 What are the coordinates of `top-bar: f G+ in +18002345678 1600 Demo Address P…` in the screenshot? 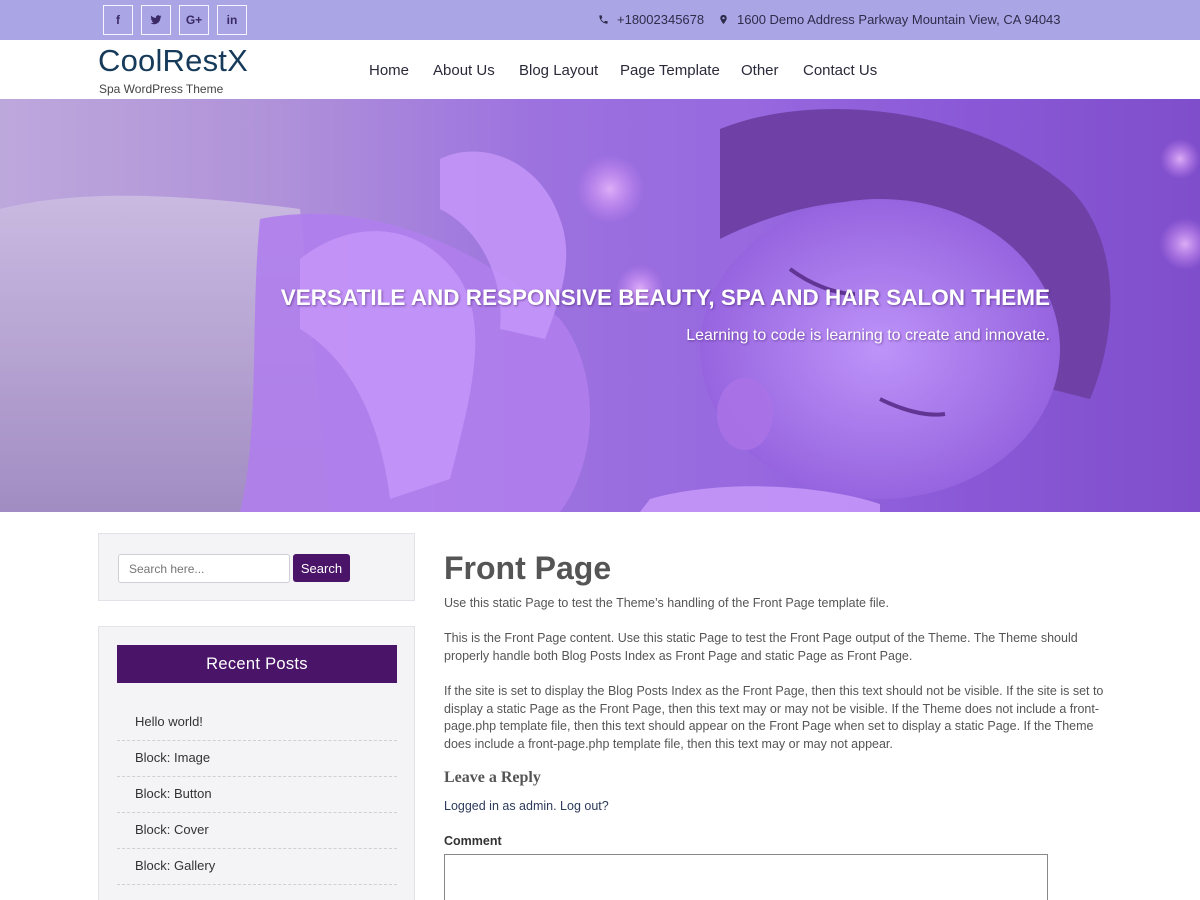 It's located at (600, 20).